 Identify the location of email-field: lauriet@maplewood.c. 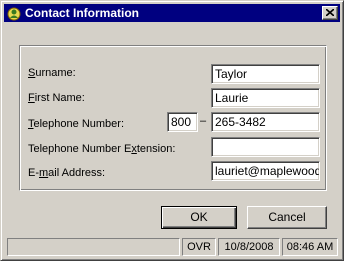
(265, 171).